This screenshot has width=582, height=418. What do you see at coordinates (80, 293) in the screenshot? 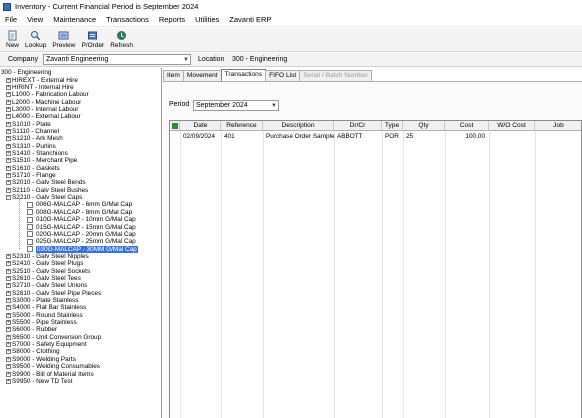
I see `tree-group: + S2810 - Galv Steel Pipe Pieces` at bounding box center [80, 293].